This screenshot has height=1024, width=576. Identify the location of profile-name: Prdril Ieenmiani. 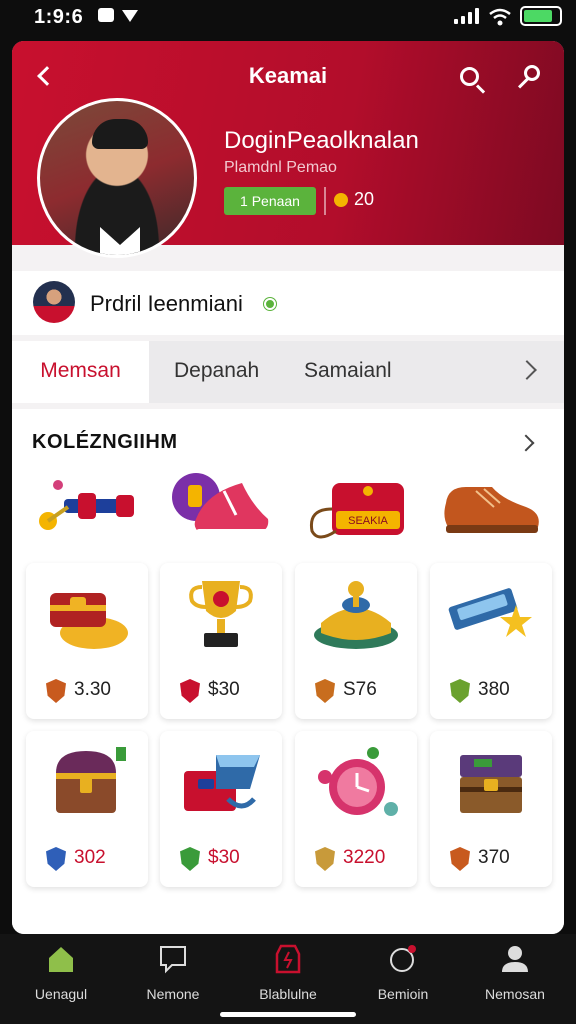
(166, 303).